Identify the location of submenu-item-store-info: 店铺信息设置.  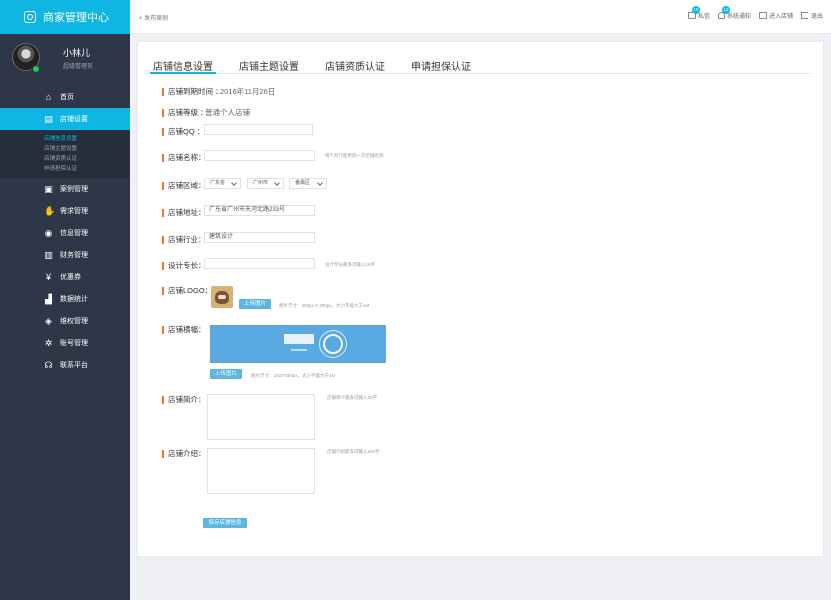
(65, 139).